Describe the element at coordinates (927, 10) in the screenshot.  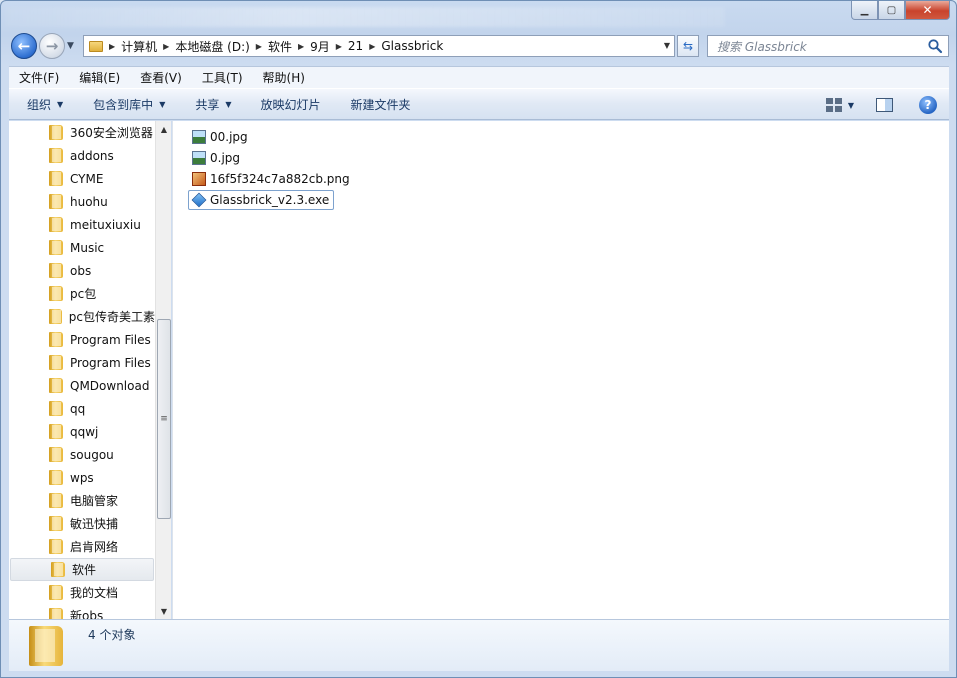
I see `close-button: ✕` at that location.